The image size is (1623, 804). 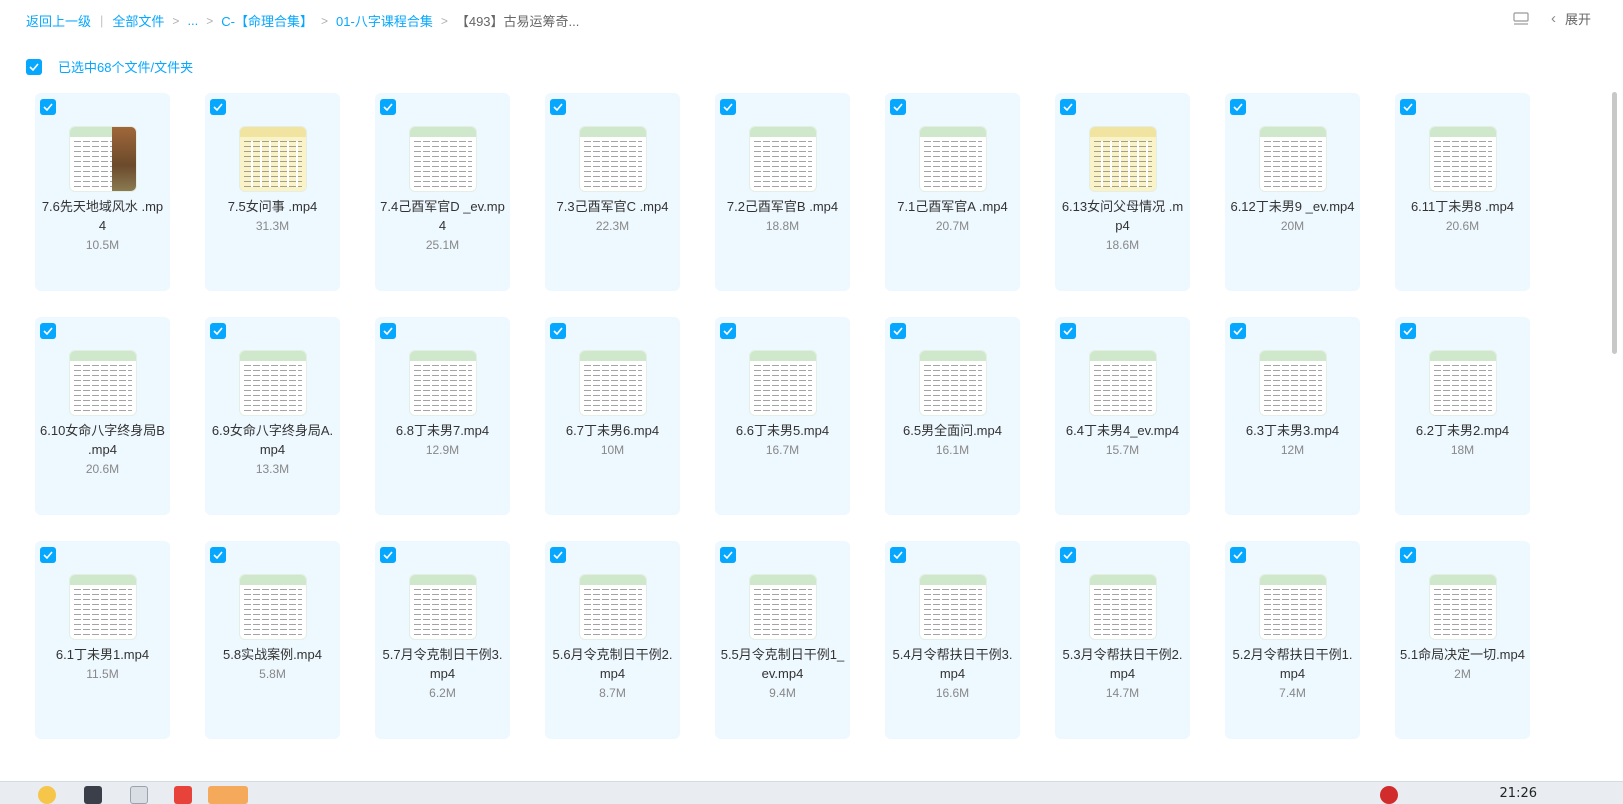 I want to click on file-name: 6.1丁未男1.mp4, so click(x=102, y=654).